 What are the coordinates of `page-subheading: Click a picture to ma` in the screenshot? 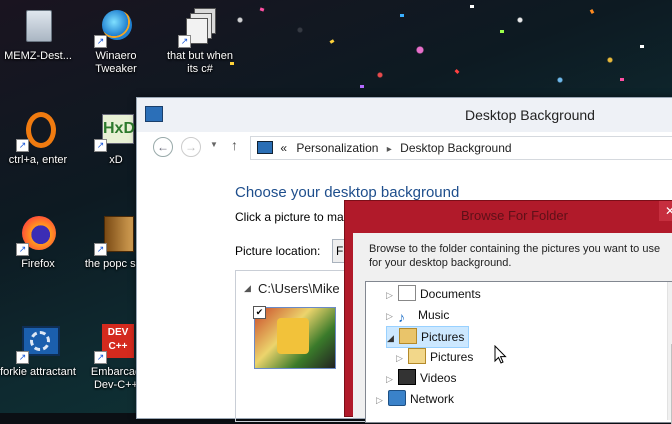 It's located at (289, 217).